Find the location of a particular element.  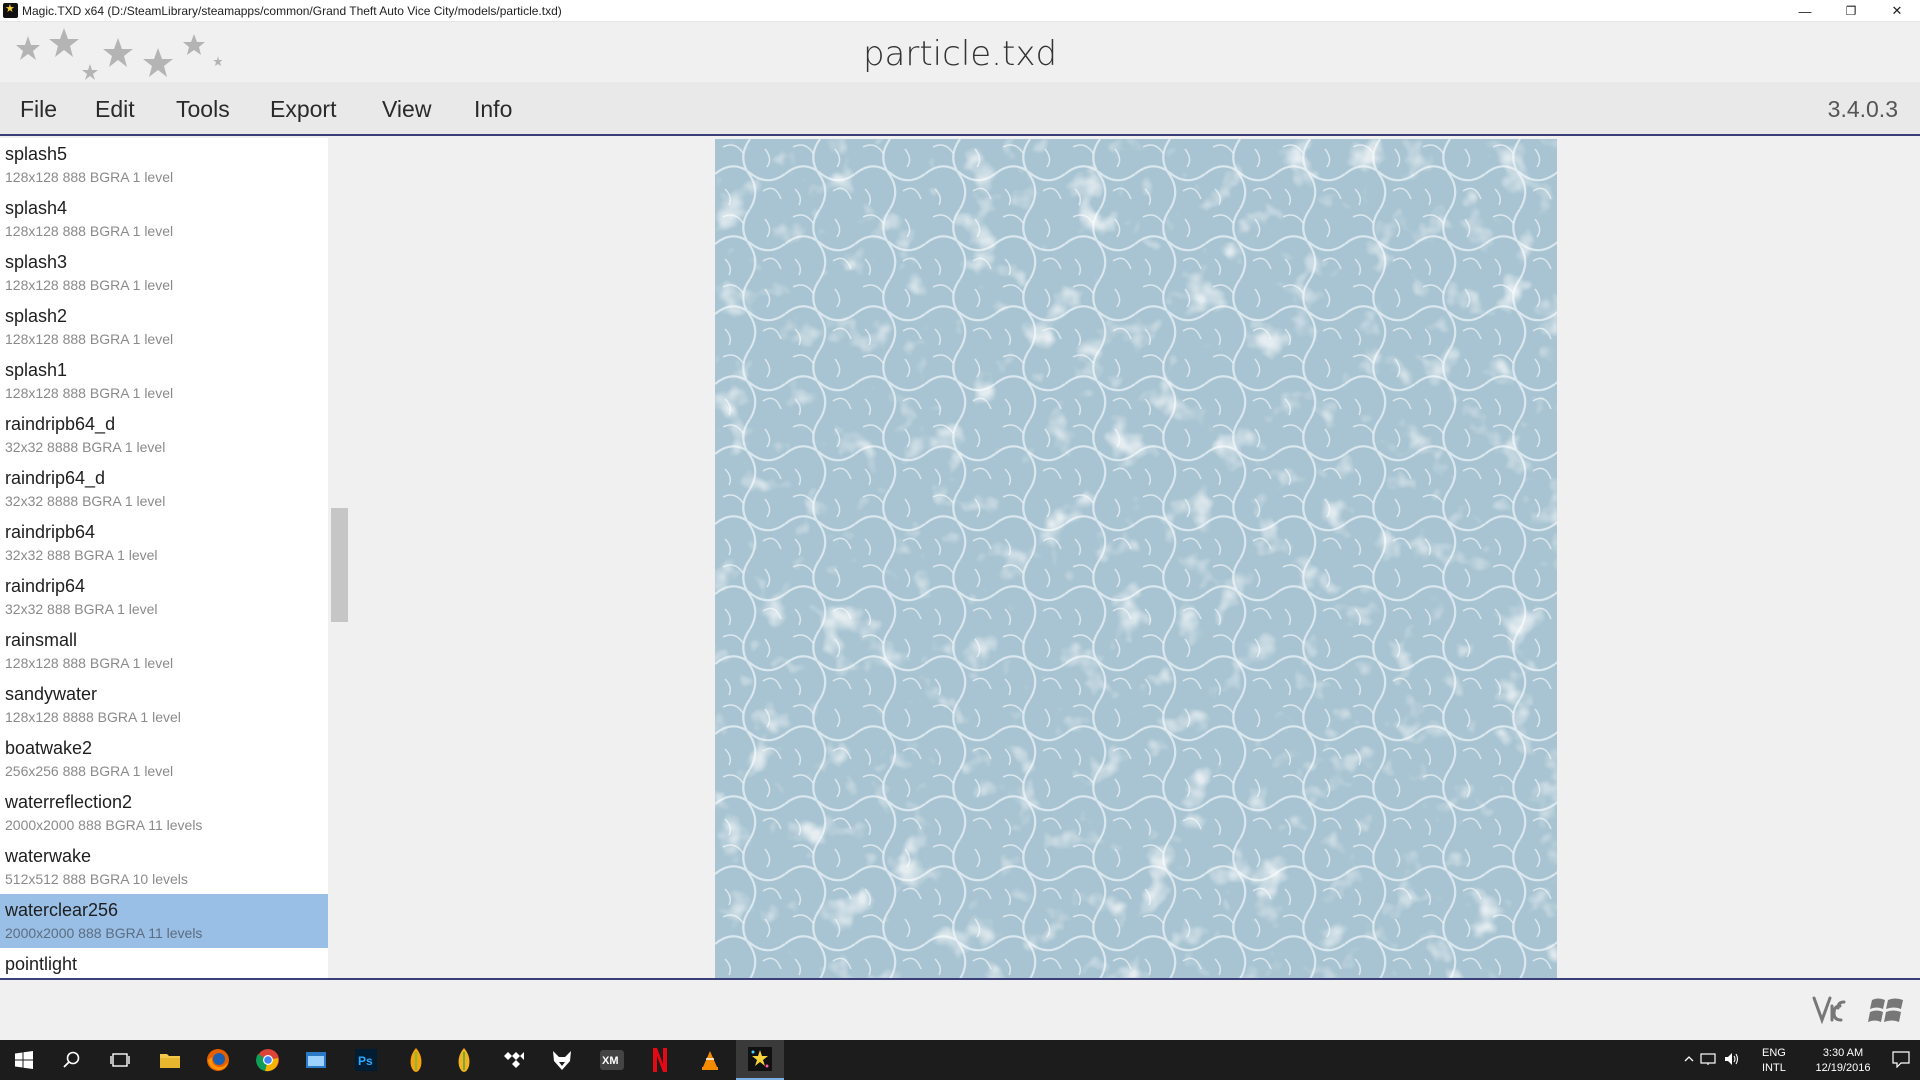

texture-list-item: splash5 128x128 888 BGRA 1 level is located at coordinates (164, 165).